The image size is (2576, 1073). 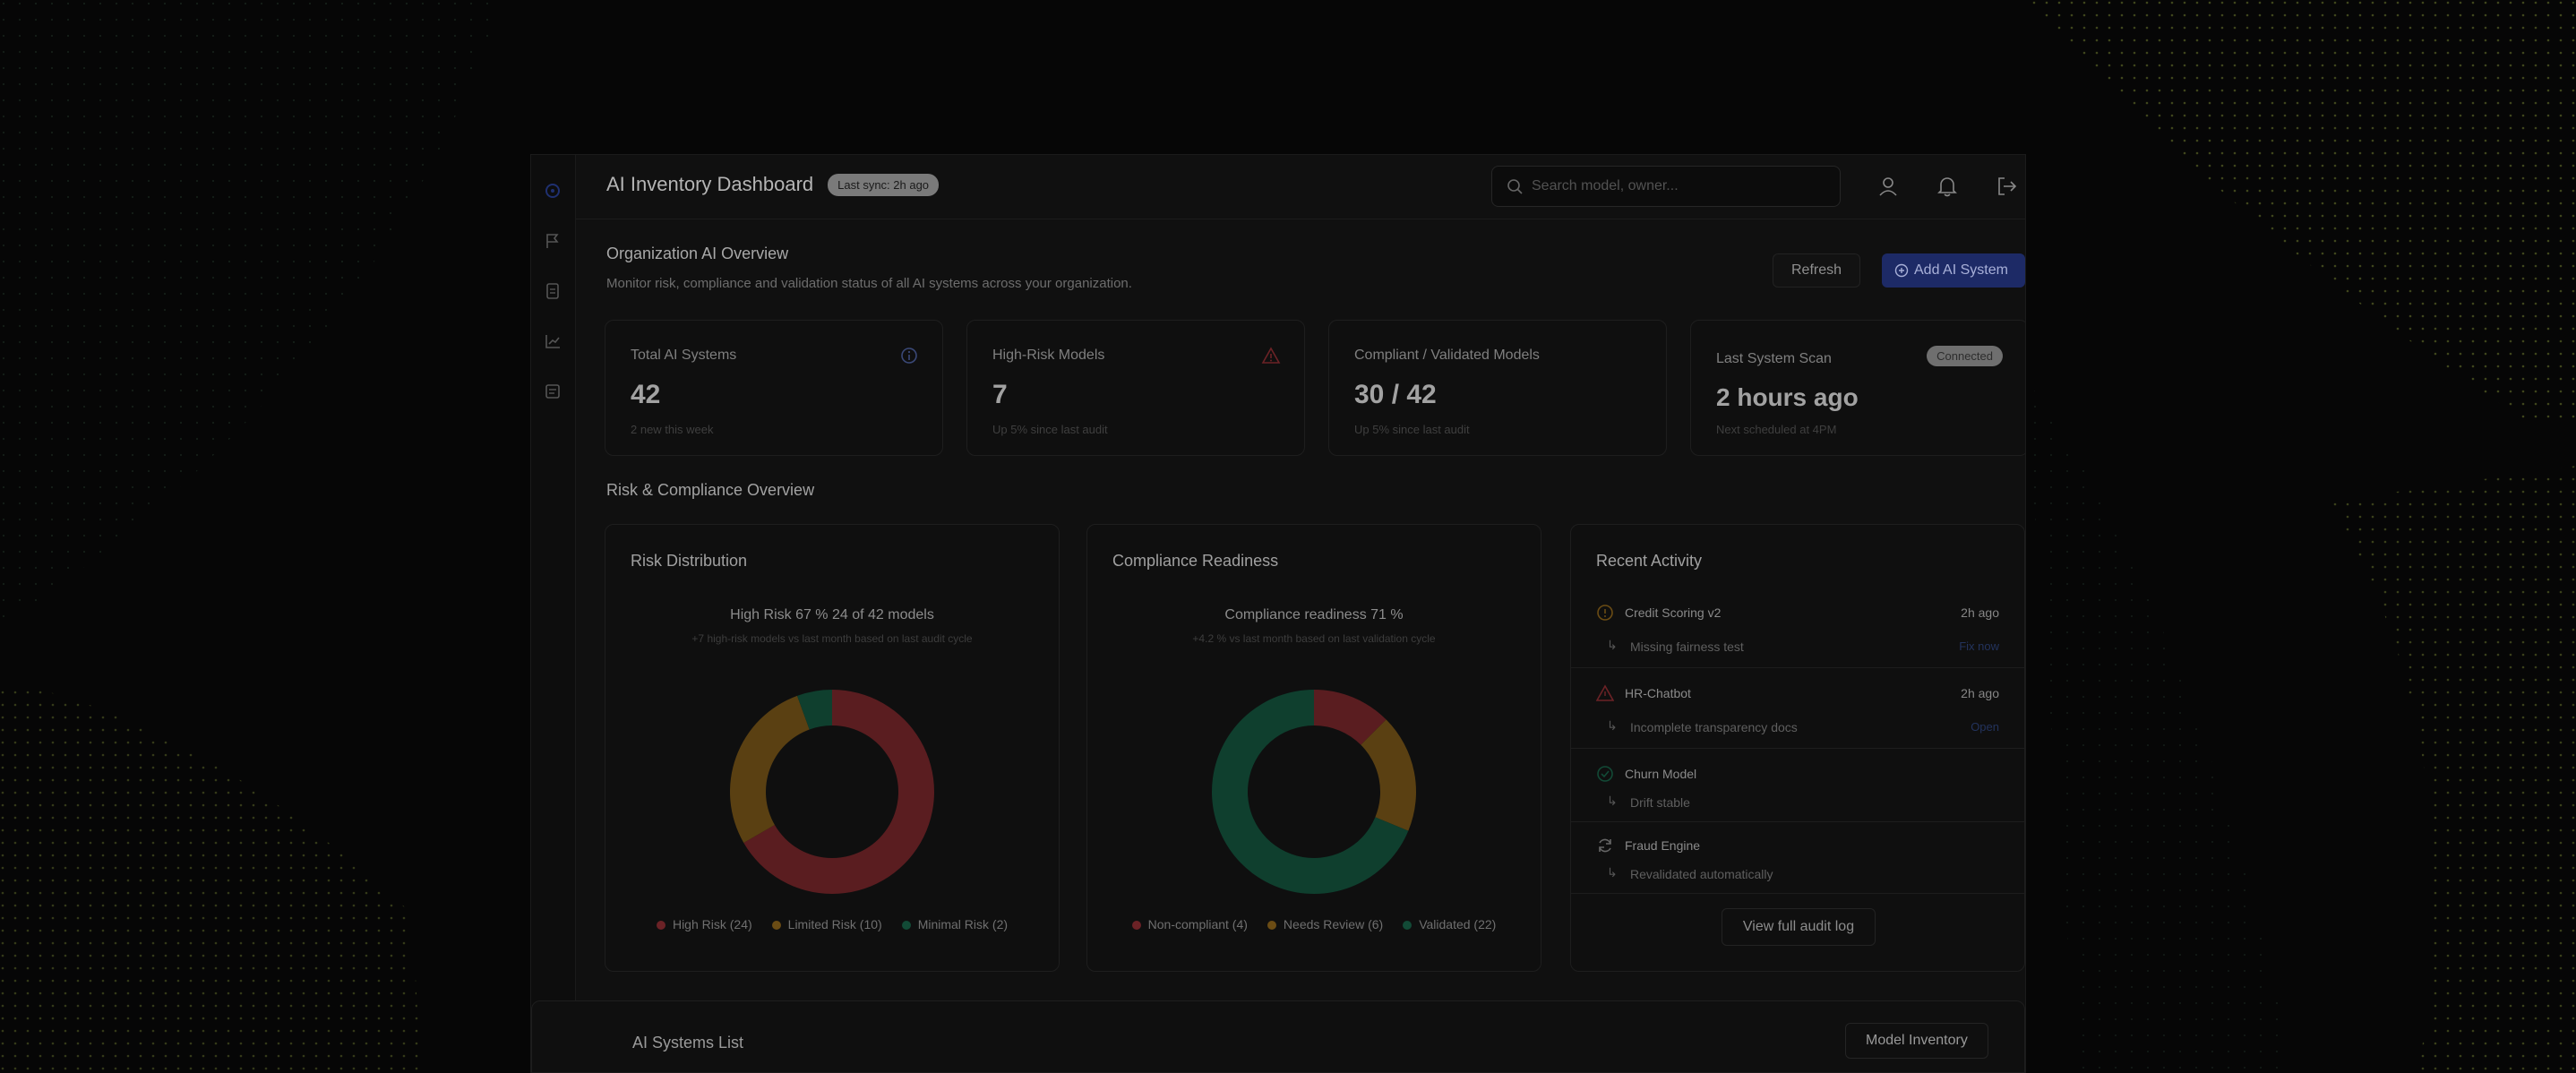 What do you see at coordinates (1701, 874) in the screenshot?
I see `activity-desc: Revalidated automatically` at bounding box center [1701, 874].